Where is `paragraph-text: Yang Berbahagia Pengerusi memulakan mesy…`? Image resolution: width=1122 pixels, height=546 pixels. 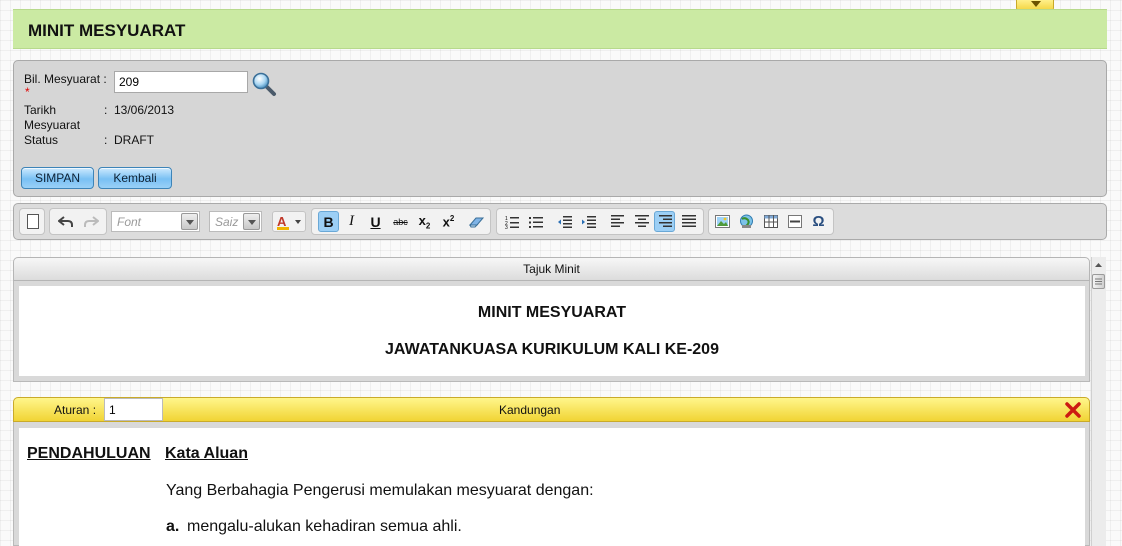 paragraph-text: Yang Berbahagia Pengerusi memulakan mesy… is located at coordinates (380, 490).